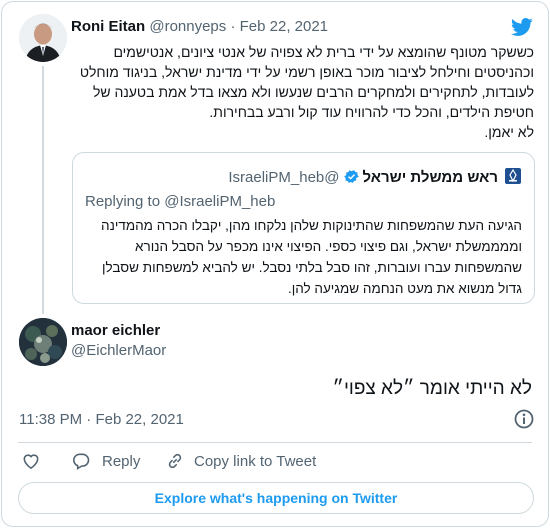 The image size is (550, 528). I want to click on heart-icon, so click(31, 462).